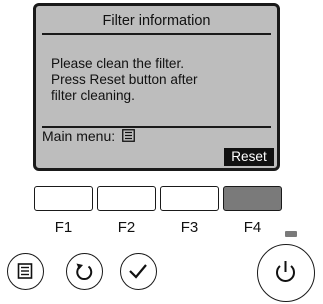 The width and height of the screenshot is (323, 304). I want to click on main-menu-hint: Main menu:, so click(88, 136).